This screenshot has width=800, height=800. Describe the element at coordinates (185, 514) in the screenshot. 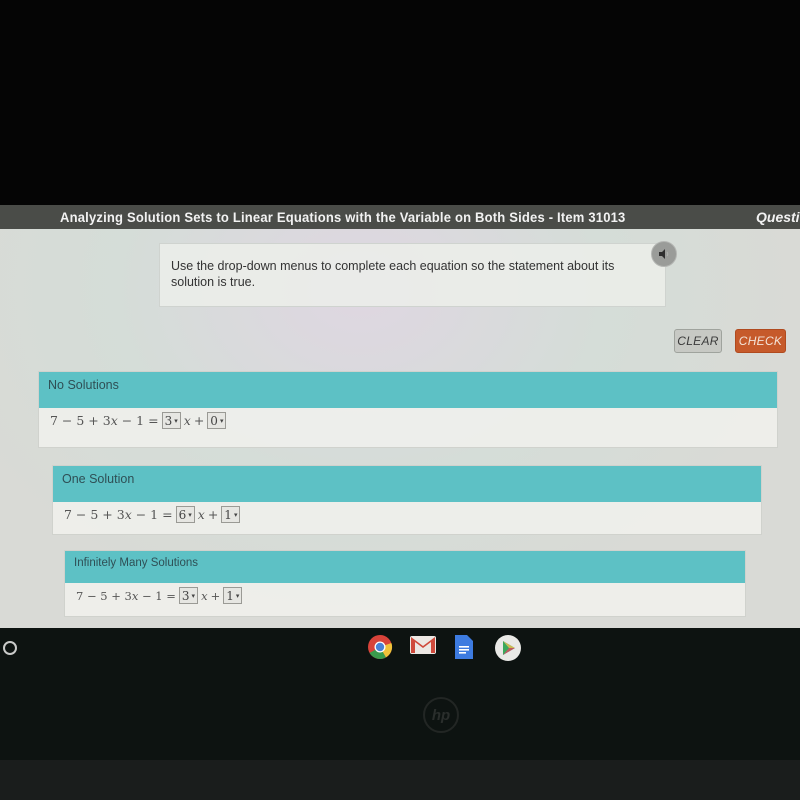

I see `coefficient-dropdown: 6 ▾` at that location.